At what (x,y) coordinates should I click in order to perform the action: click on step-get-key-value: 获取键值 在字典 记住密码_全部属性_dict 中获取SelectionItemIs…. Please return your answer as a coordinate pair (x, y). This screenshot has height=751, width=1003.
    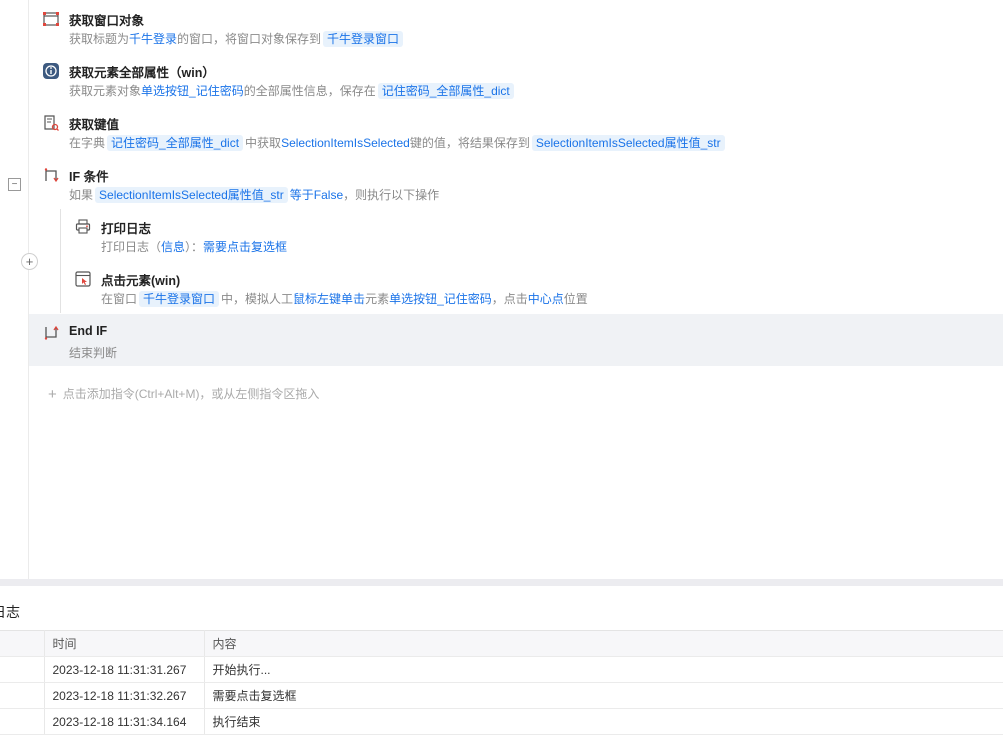
    Looking at the image, I should click on (516, 130).